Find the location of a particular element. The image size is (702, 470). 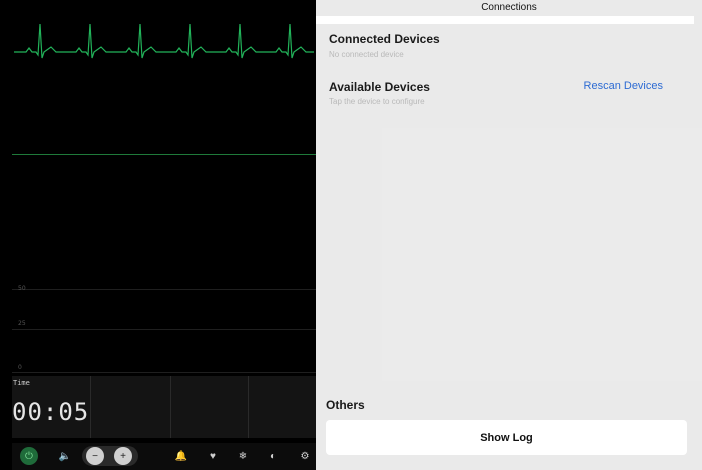

available-devices-subtitle: Tap the device to configure is located at coordinates (377, 101).